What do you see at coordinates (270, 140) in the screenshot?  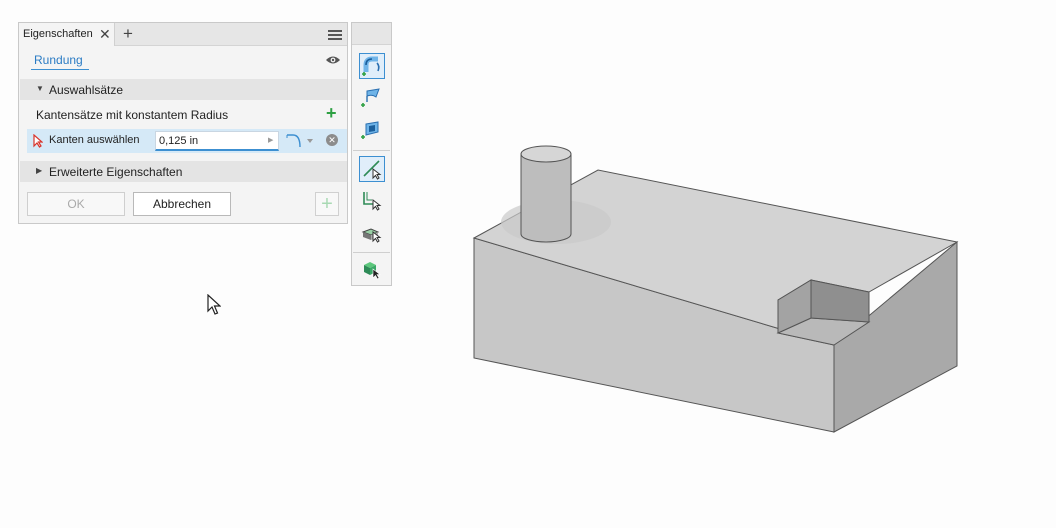 I see `radius-menu-arrow-icon: ▶` at bounding box center [270, 140].